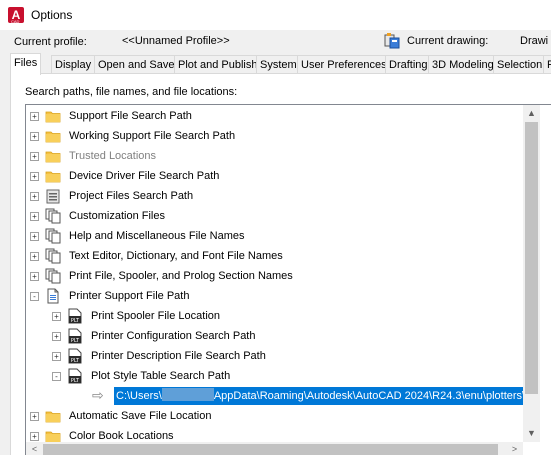 The width and height of the screenshot is (551, 455). Describe the element at coordinates (53, 196) in the screenshot. I see `project-files-icon` at that location.